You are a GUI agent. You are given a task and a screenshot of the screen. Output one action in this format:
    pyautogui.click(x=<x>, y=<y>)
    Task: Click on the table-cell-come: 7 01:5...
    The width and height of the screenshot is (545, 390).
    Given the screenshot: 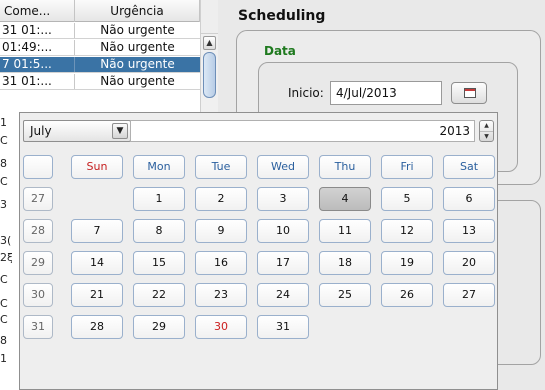 What is the action you would take?
    pyautogui.click(x=37, y=64)
    